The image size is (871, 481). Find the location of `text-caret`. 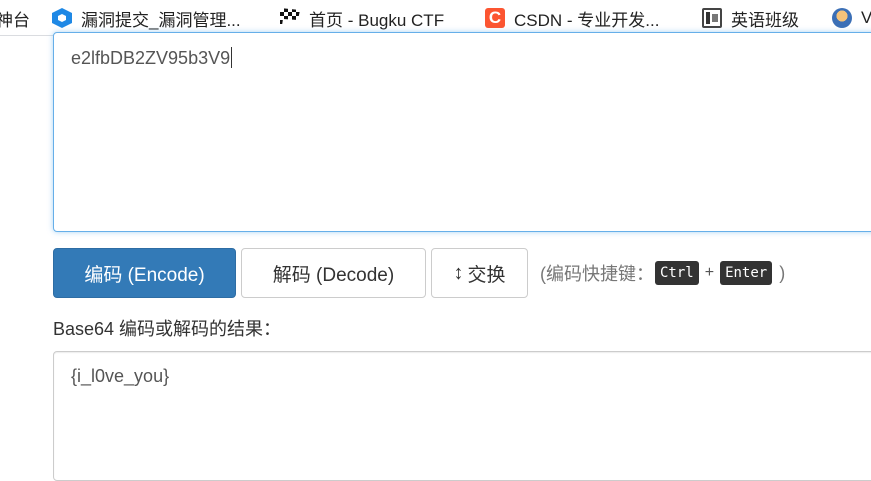

text-caret is located at coordinates (232, 57).